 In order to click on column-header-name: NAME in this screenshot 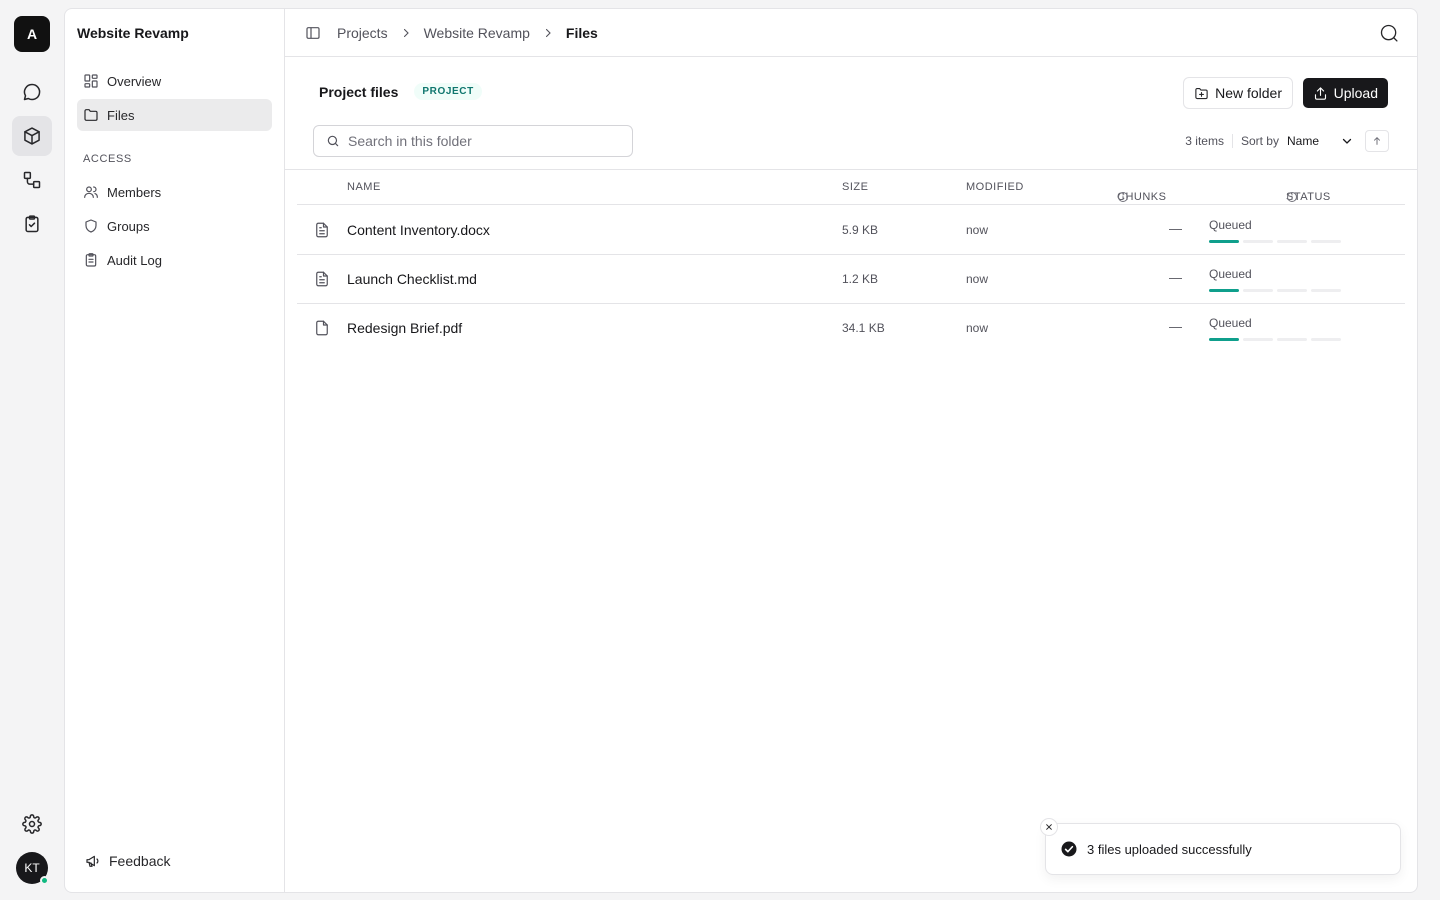, I will do `click(364, 187)`.